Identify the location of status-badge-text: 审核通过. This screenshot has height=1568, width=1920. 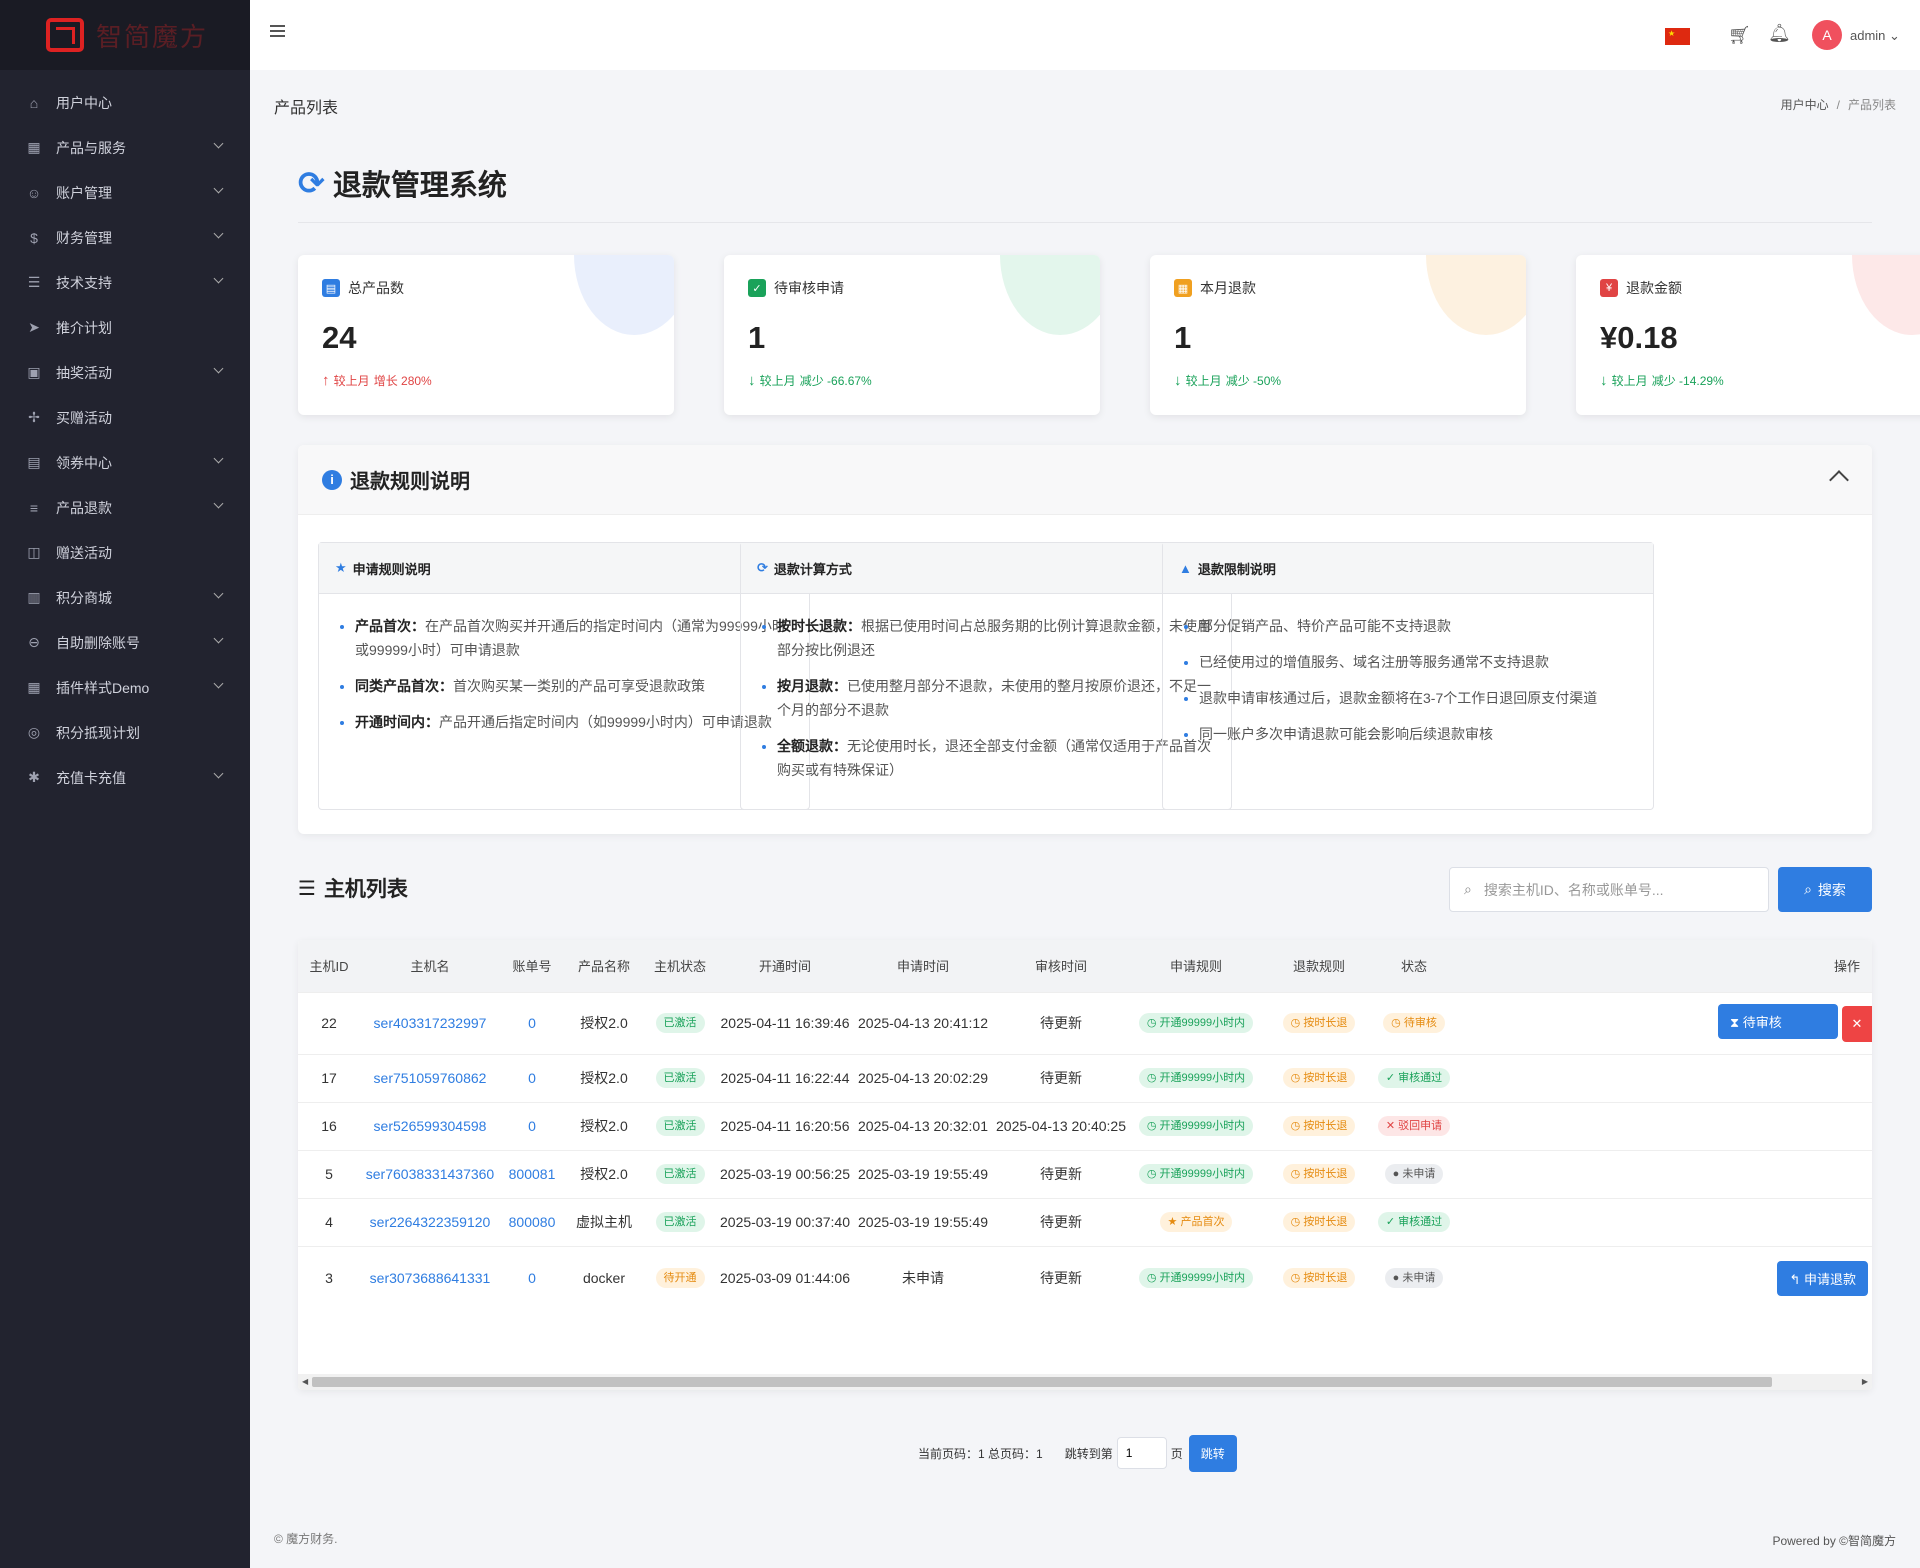
(1420, 1078).